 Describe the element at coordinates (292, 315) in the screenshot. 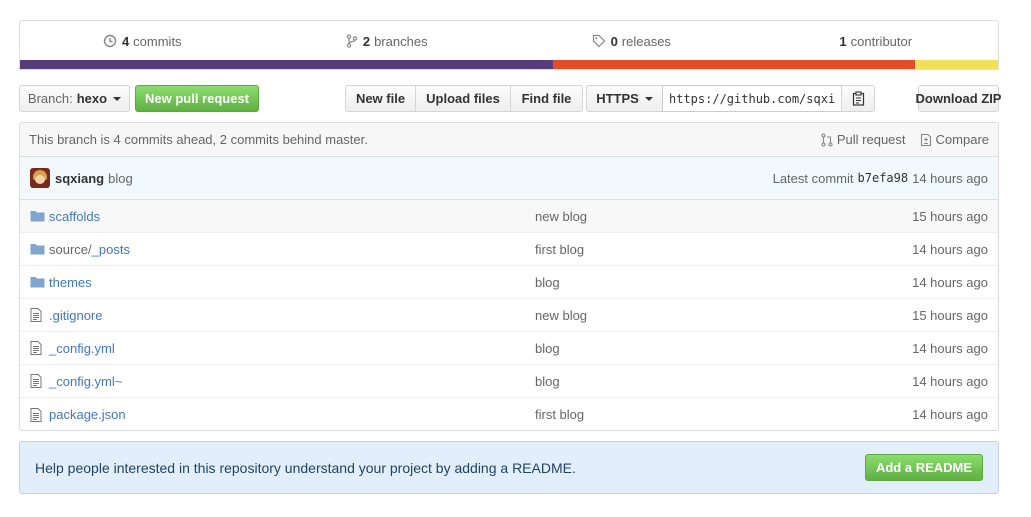

I see `file-name: .gitignore` at that location.